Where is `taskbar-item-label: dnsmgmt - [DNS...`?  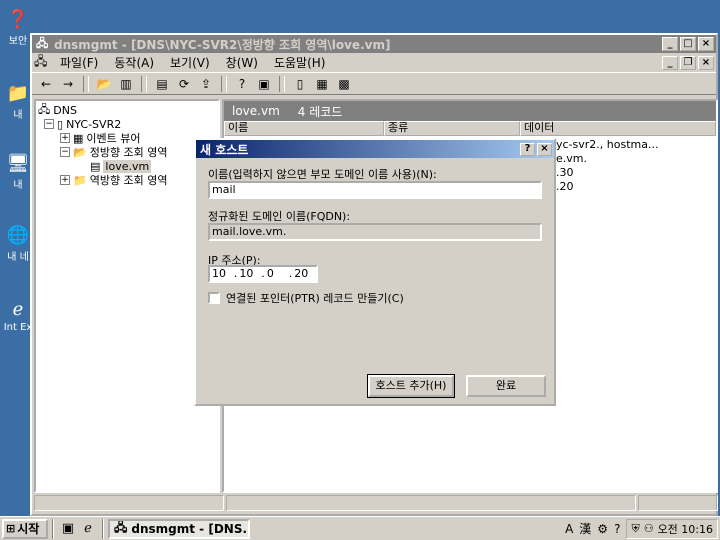
taskbar-item-label: dnsmgmt - [DNS... is located at coordinates (190, 528).